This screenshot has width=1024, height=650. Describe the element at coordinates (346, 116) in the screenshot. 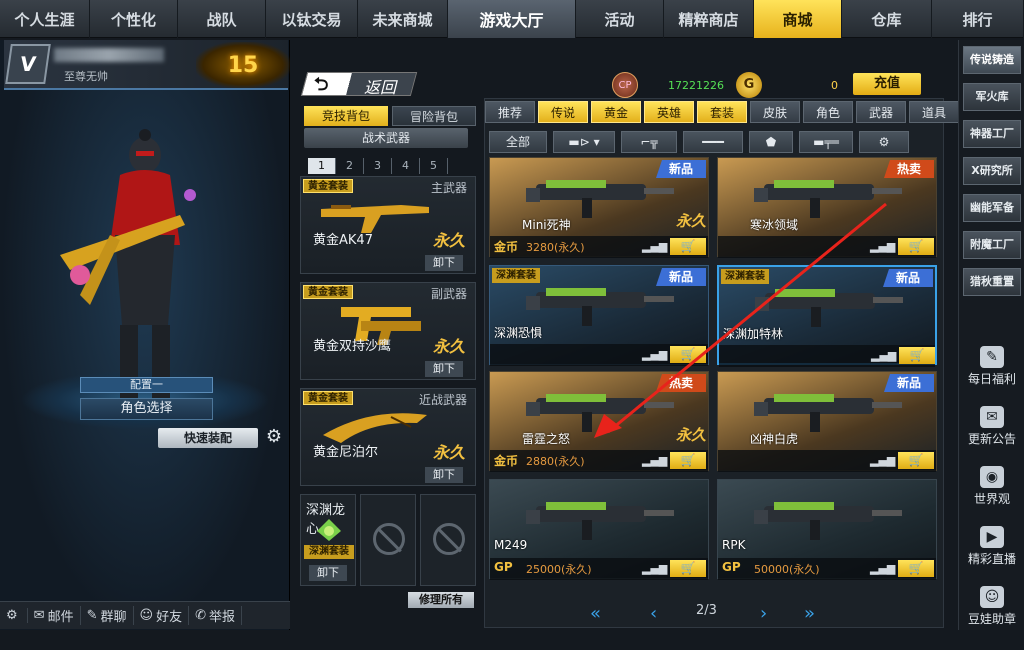

I see `tab-competitive-bag: 竞技背包` at that location.